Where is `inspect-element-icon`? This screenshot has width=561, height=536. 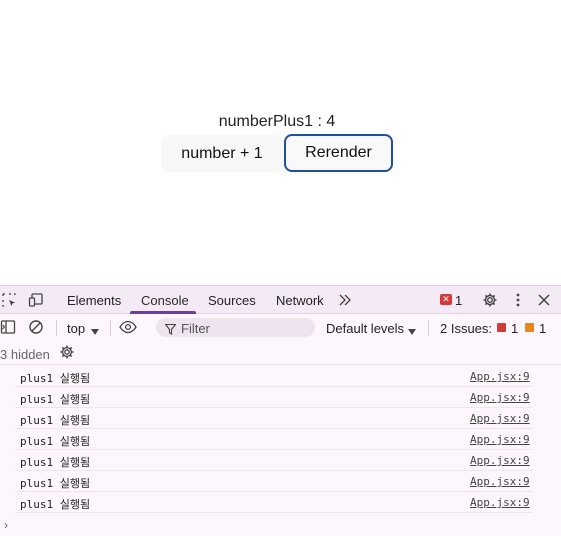
inspect-element-icon is located at coordinates (9, 300).